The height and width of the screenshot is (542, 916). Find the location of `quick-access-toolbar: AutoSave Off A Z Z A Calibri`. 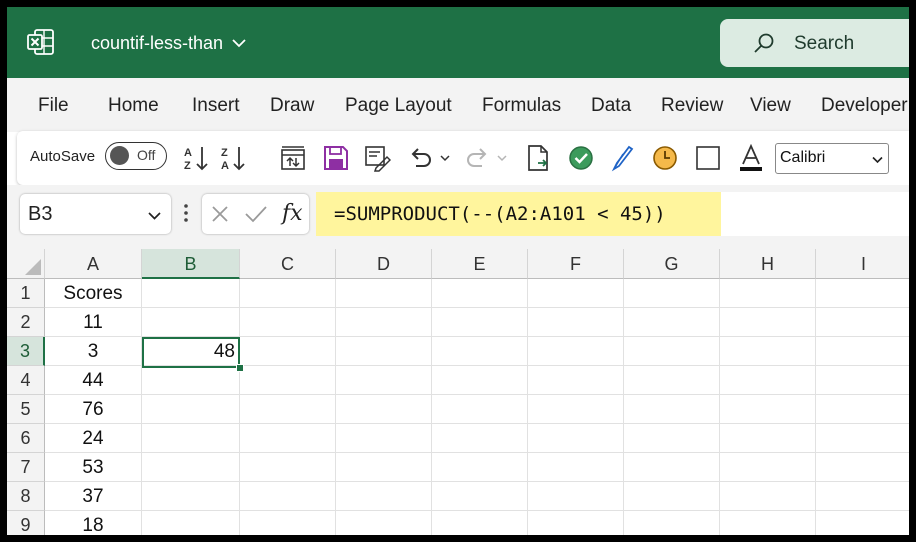

quick-access-toolbar: AutoSave Off A Z Z A Calibri is located at coordinates (463, 158).